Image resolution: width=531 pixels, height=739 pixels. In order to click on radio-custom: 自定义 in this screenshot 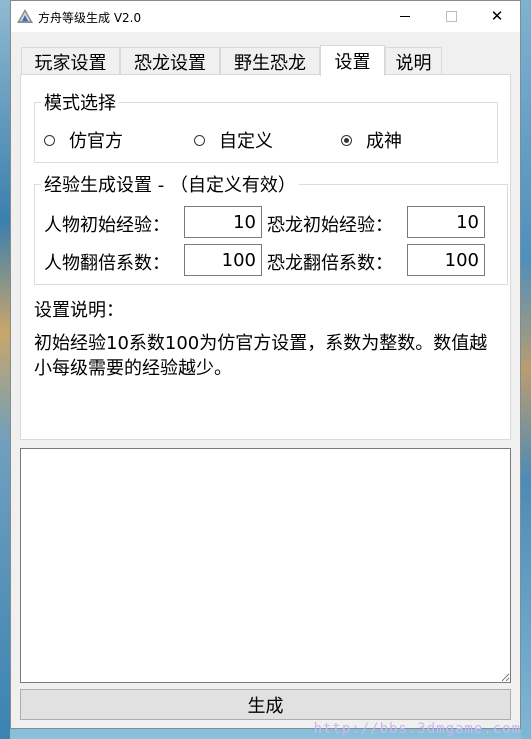, I will do `click(233, 140)`.